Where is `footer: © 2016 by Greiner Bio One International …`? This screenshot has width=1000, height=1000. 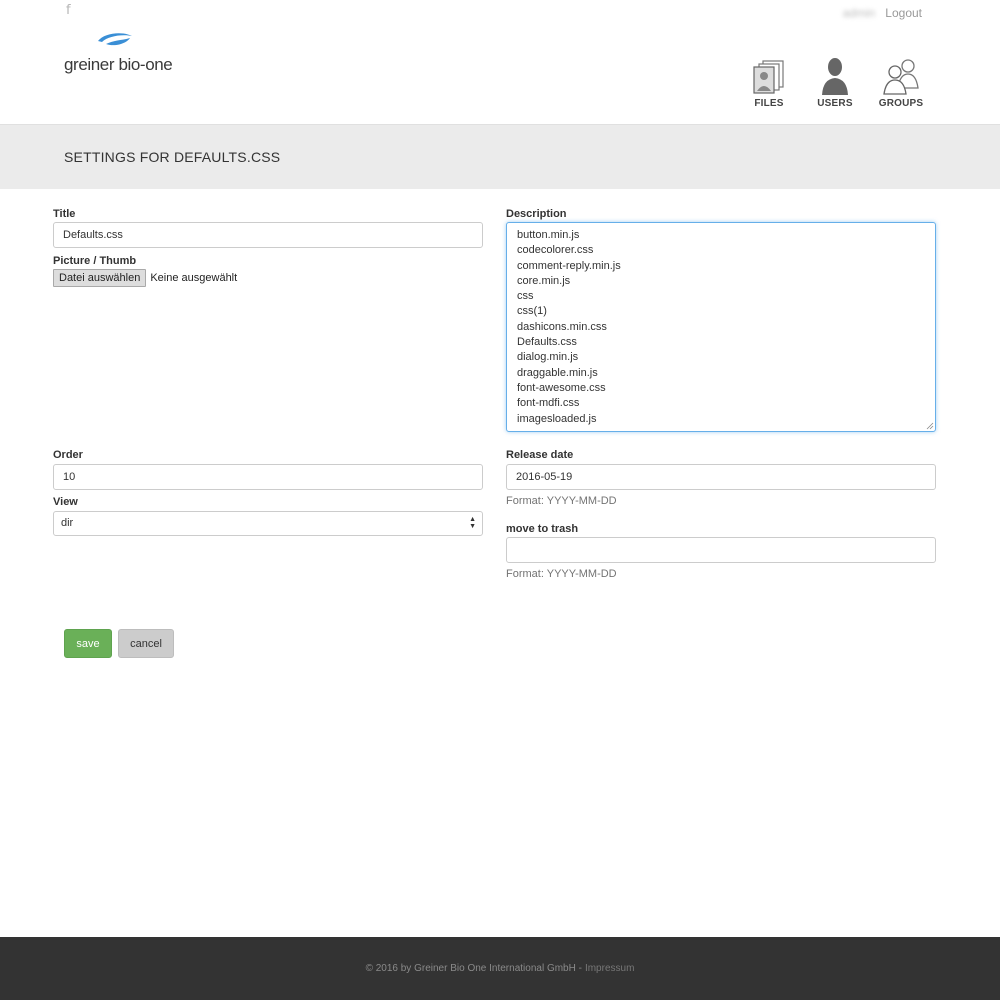
footer: © 2016 by Greiner Bio One International … is located at coordinates (500, 968).